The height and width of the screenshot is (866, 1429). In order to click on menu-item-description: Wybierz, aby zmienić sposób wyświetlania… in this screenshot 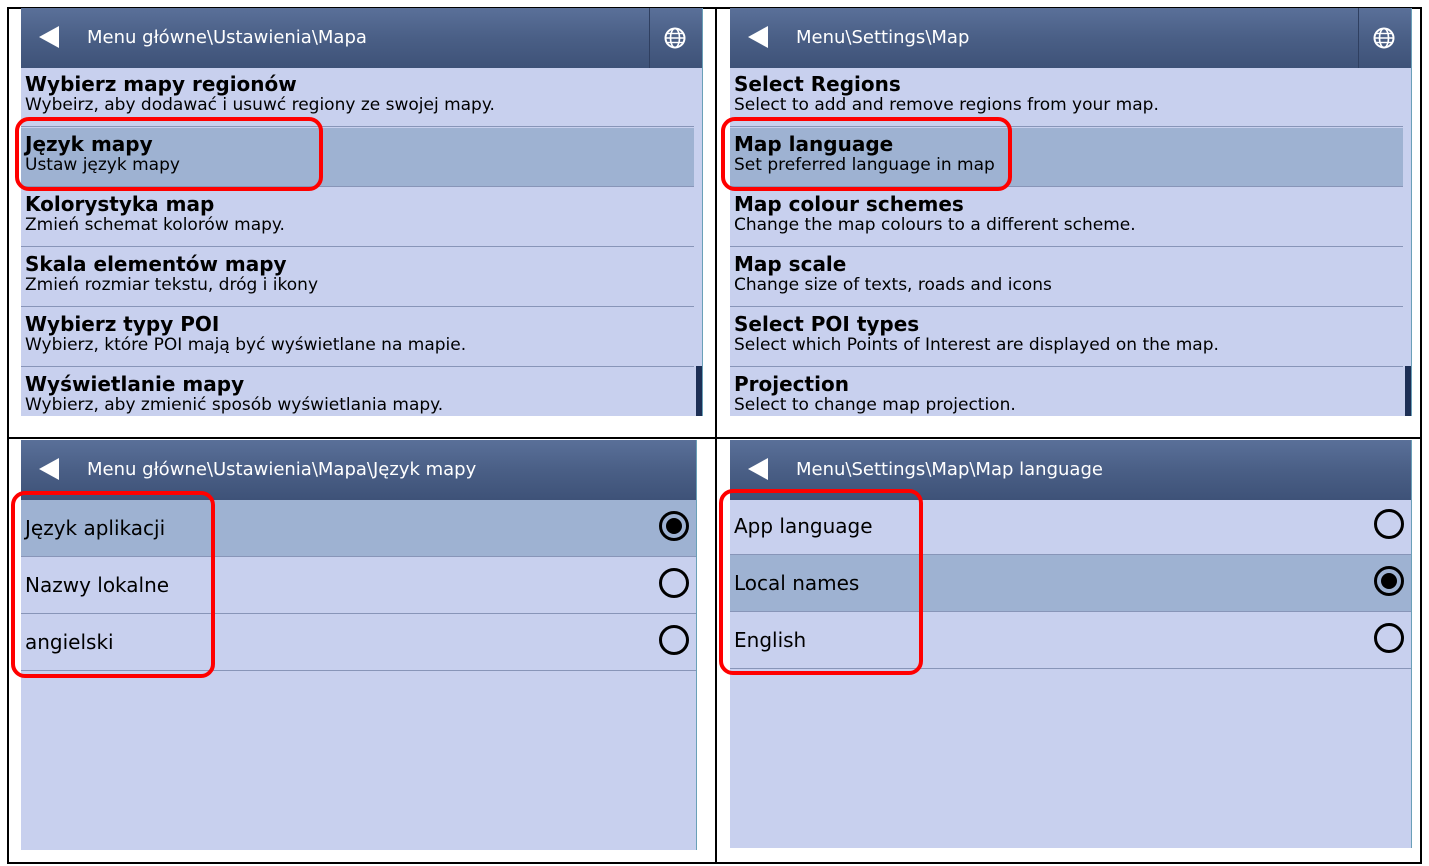, I will do `click(234, 405)`.